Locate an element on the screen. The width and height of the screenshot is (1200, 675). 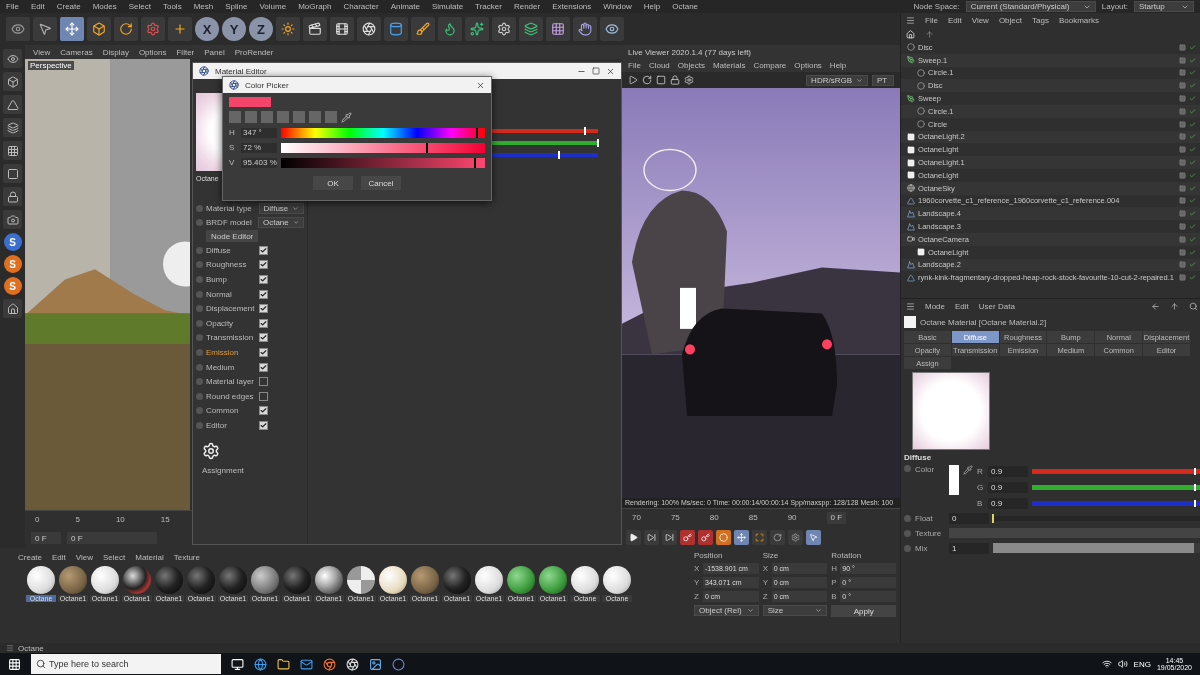
menu-item: Bookmarks is located at coordinates (1078, 20).